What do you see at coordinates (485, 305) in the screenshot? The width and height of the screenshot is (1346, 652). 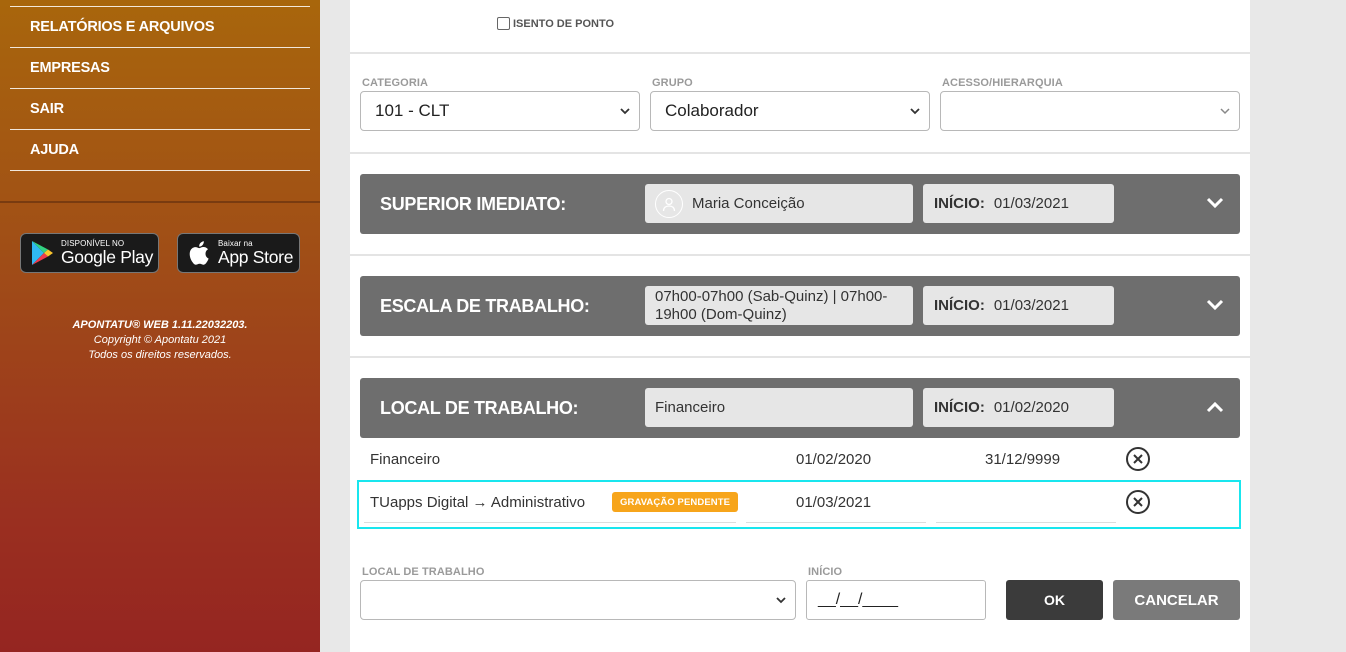 I see `escala-title: ESCALA DE TRABALHO:` at bounding box center [485, 305].